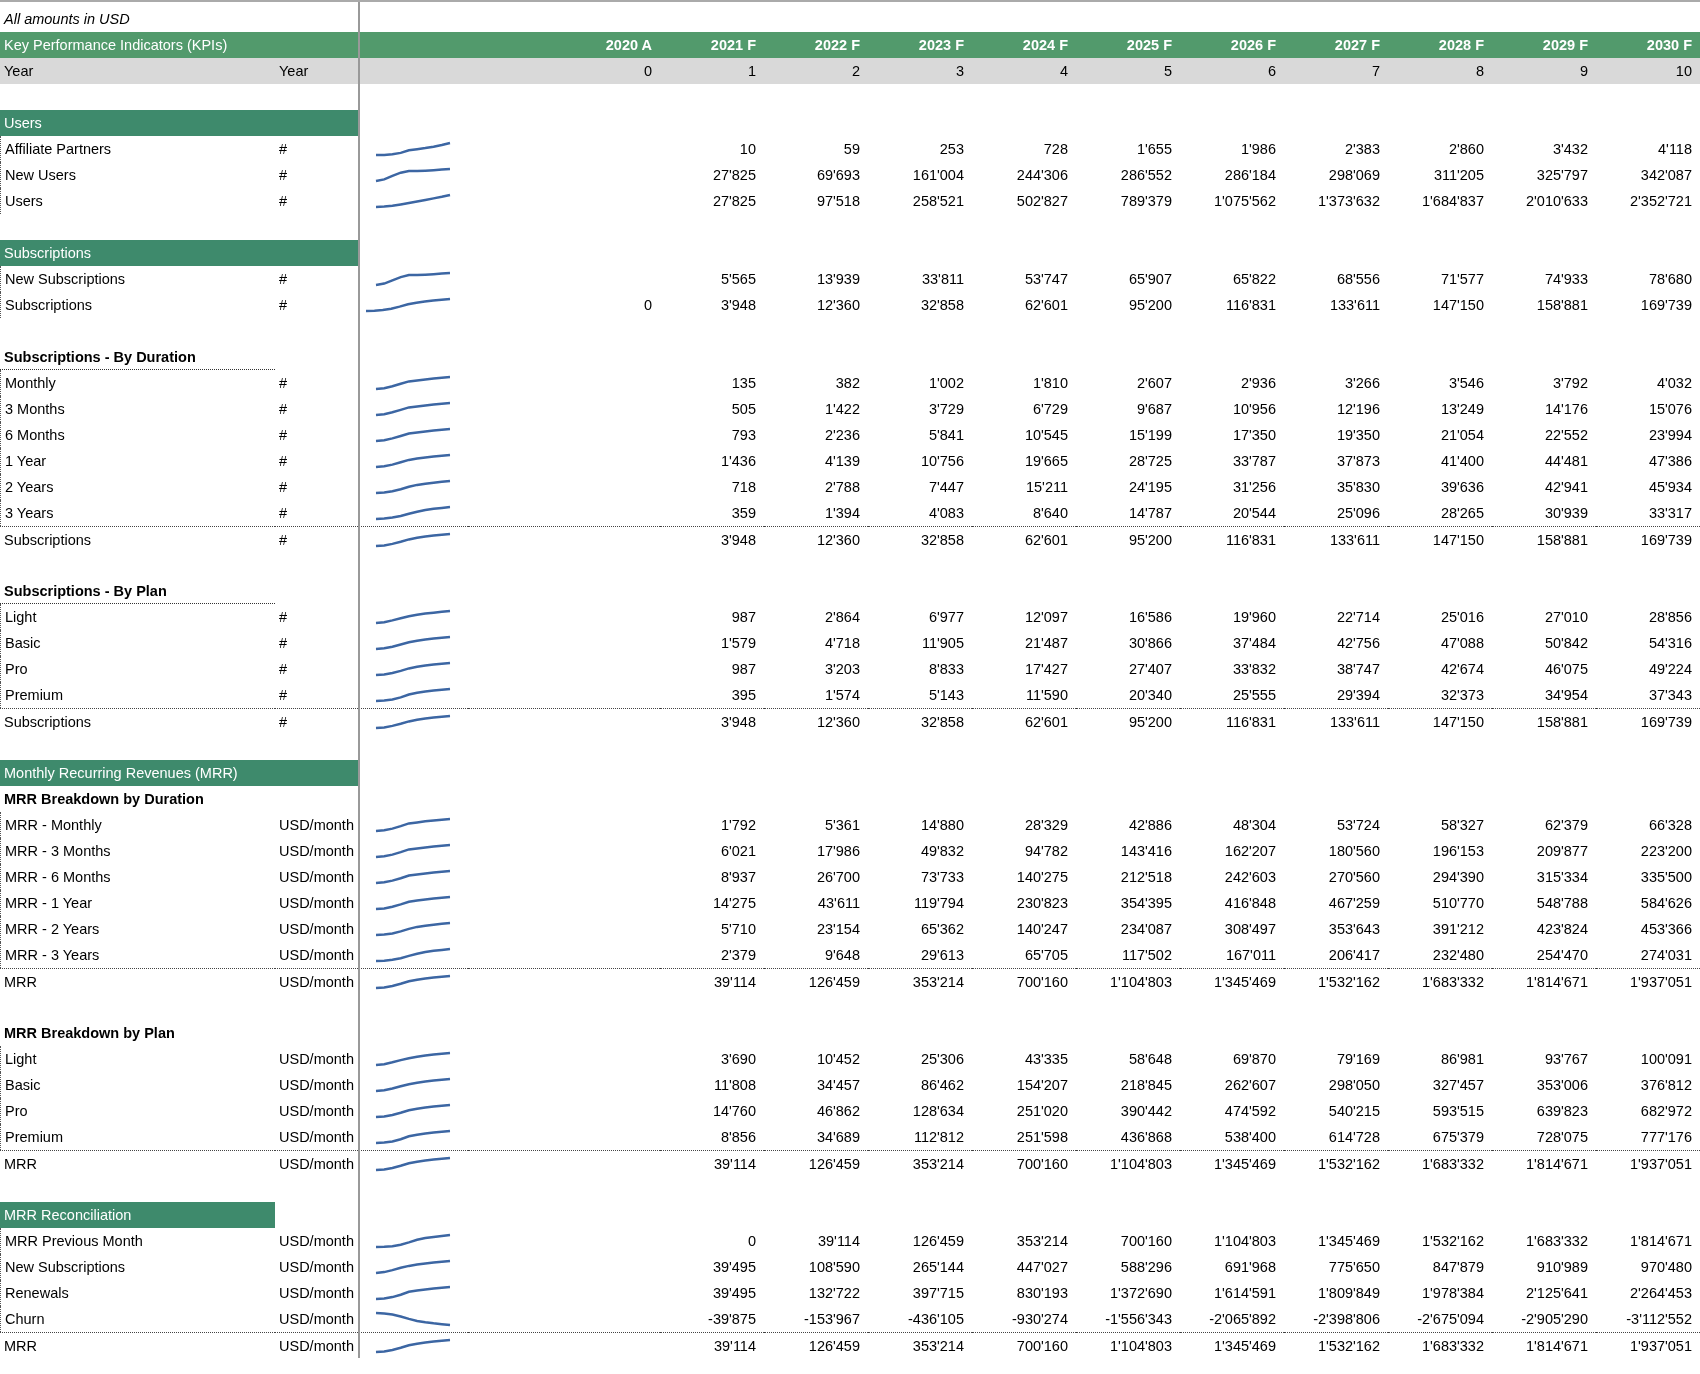 The image size is (1700, 1374). What do you see at coordinates (1462, 669) in the screenshot?
I see `table-cell-text: 42'674` at bounding box center [1462, 669].